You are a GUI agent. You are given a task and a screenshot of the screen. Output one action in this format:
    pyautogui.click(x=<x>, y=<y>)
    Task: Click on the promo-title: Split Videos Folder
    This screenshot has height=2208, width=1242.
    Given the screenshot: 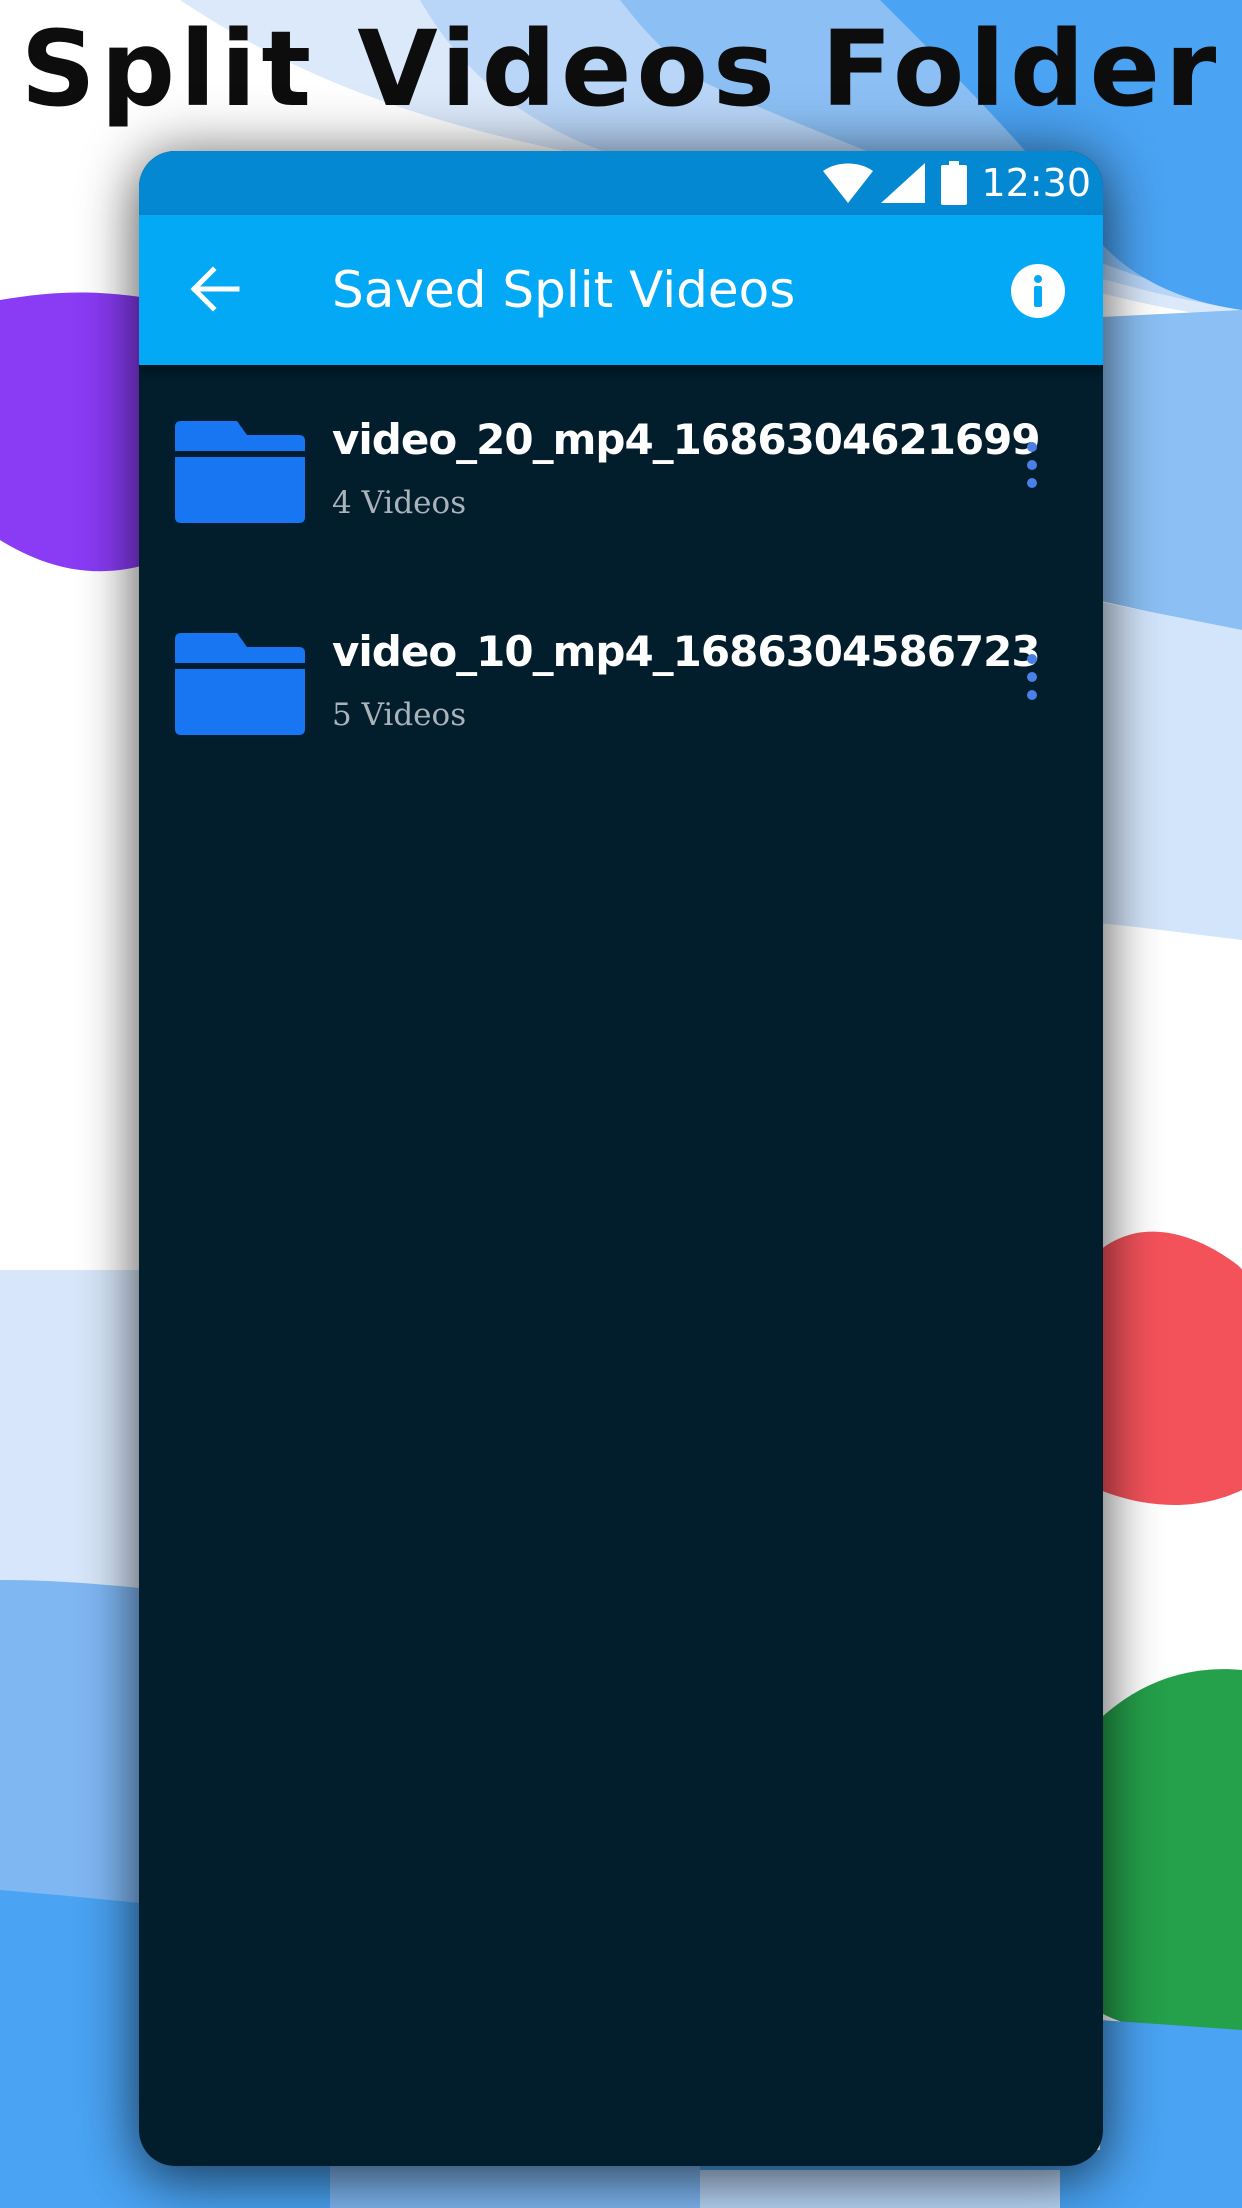 What is the action you would take?
    pyautogui.click(x=621, y=69)
    